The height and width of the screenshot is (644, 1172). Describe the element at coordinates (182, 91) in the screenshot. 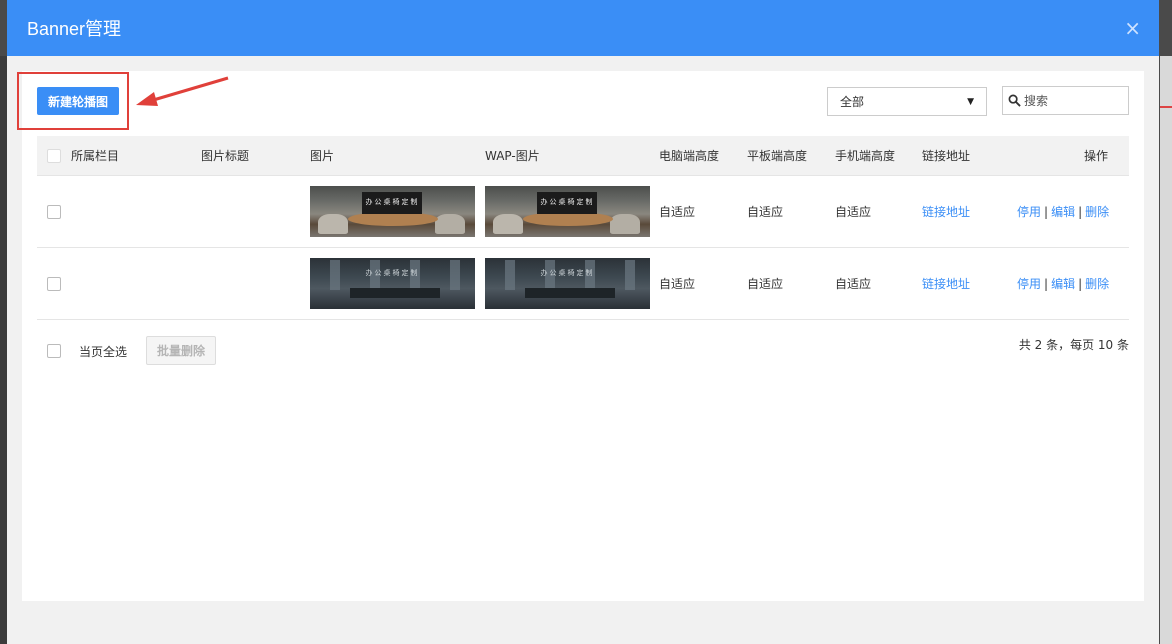

I see `annotation-arrow-icon` at that location.